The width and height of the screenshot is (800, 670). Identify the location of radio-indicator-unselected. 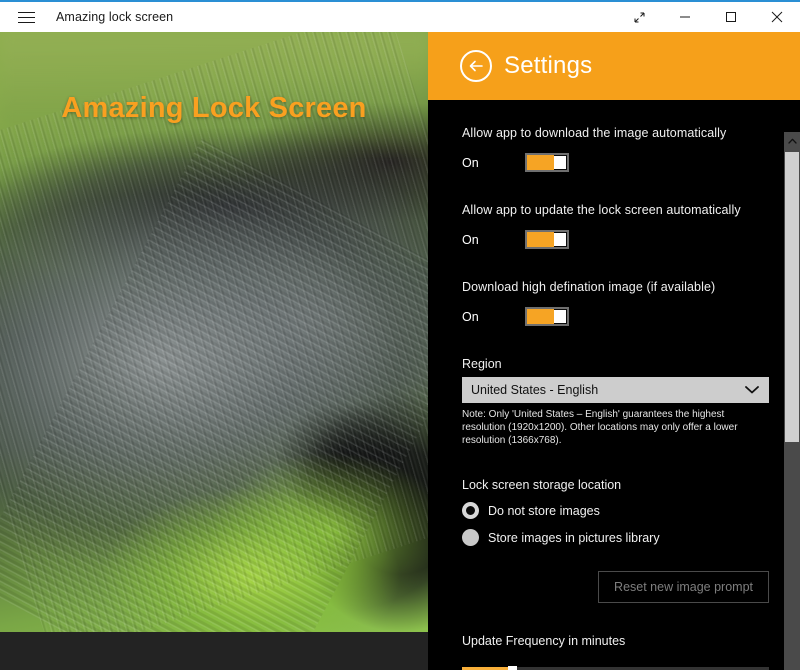
(470, 537).